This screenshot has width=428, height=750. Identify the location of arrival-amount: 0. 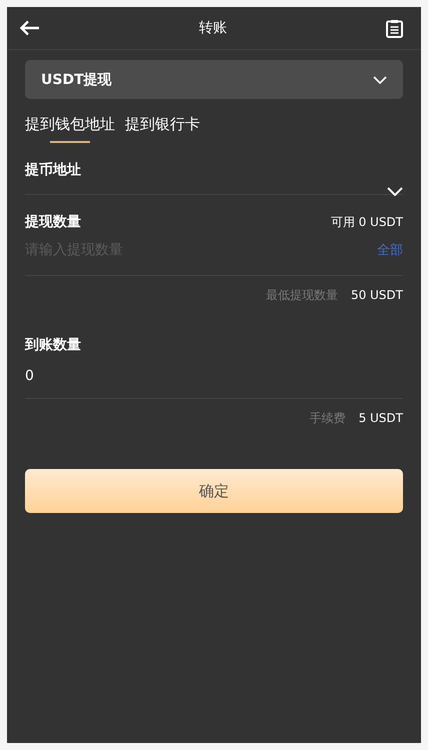
(29, 376).